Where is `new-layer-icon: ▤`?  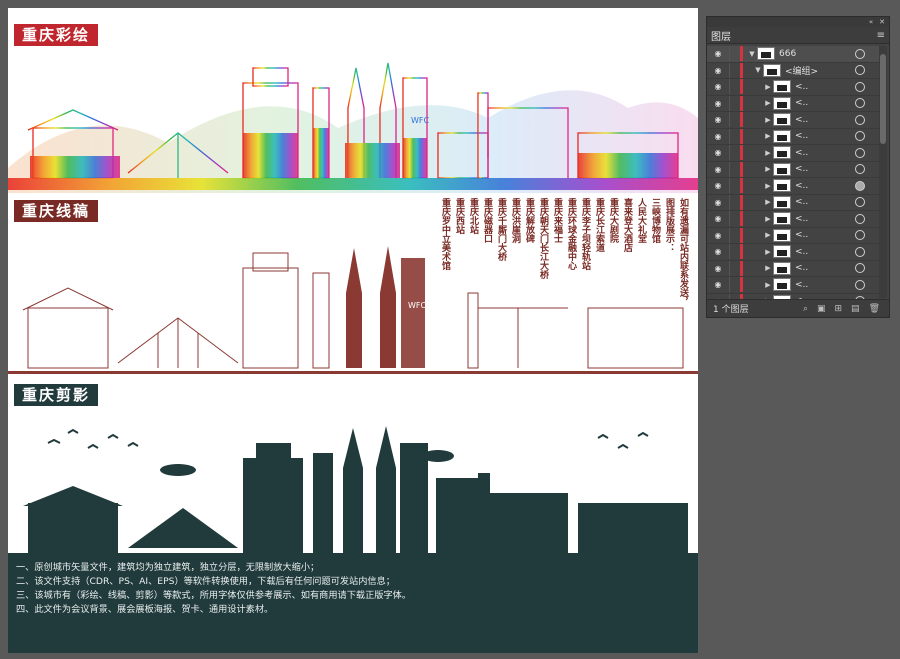 new-layer-icon: ▤ is located at coordinates (855, 309).